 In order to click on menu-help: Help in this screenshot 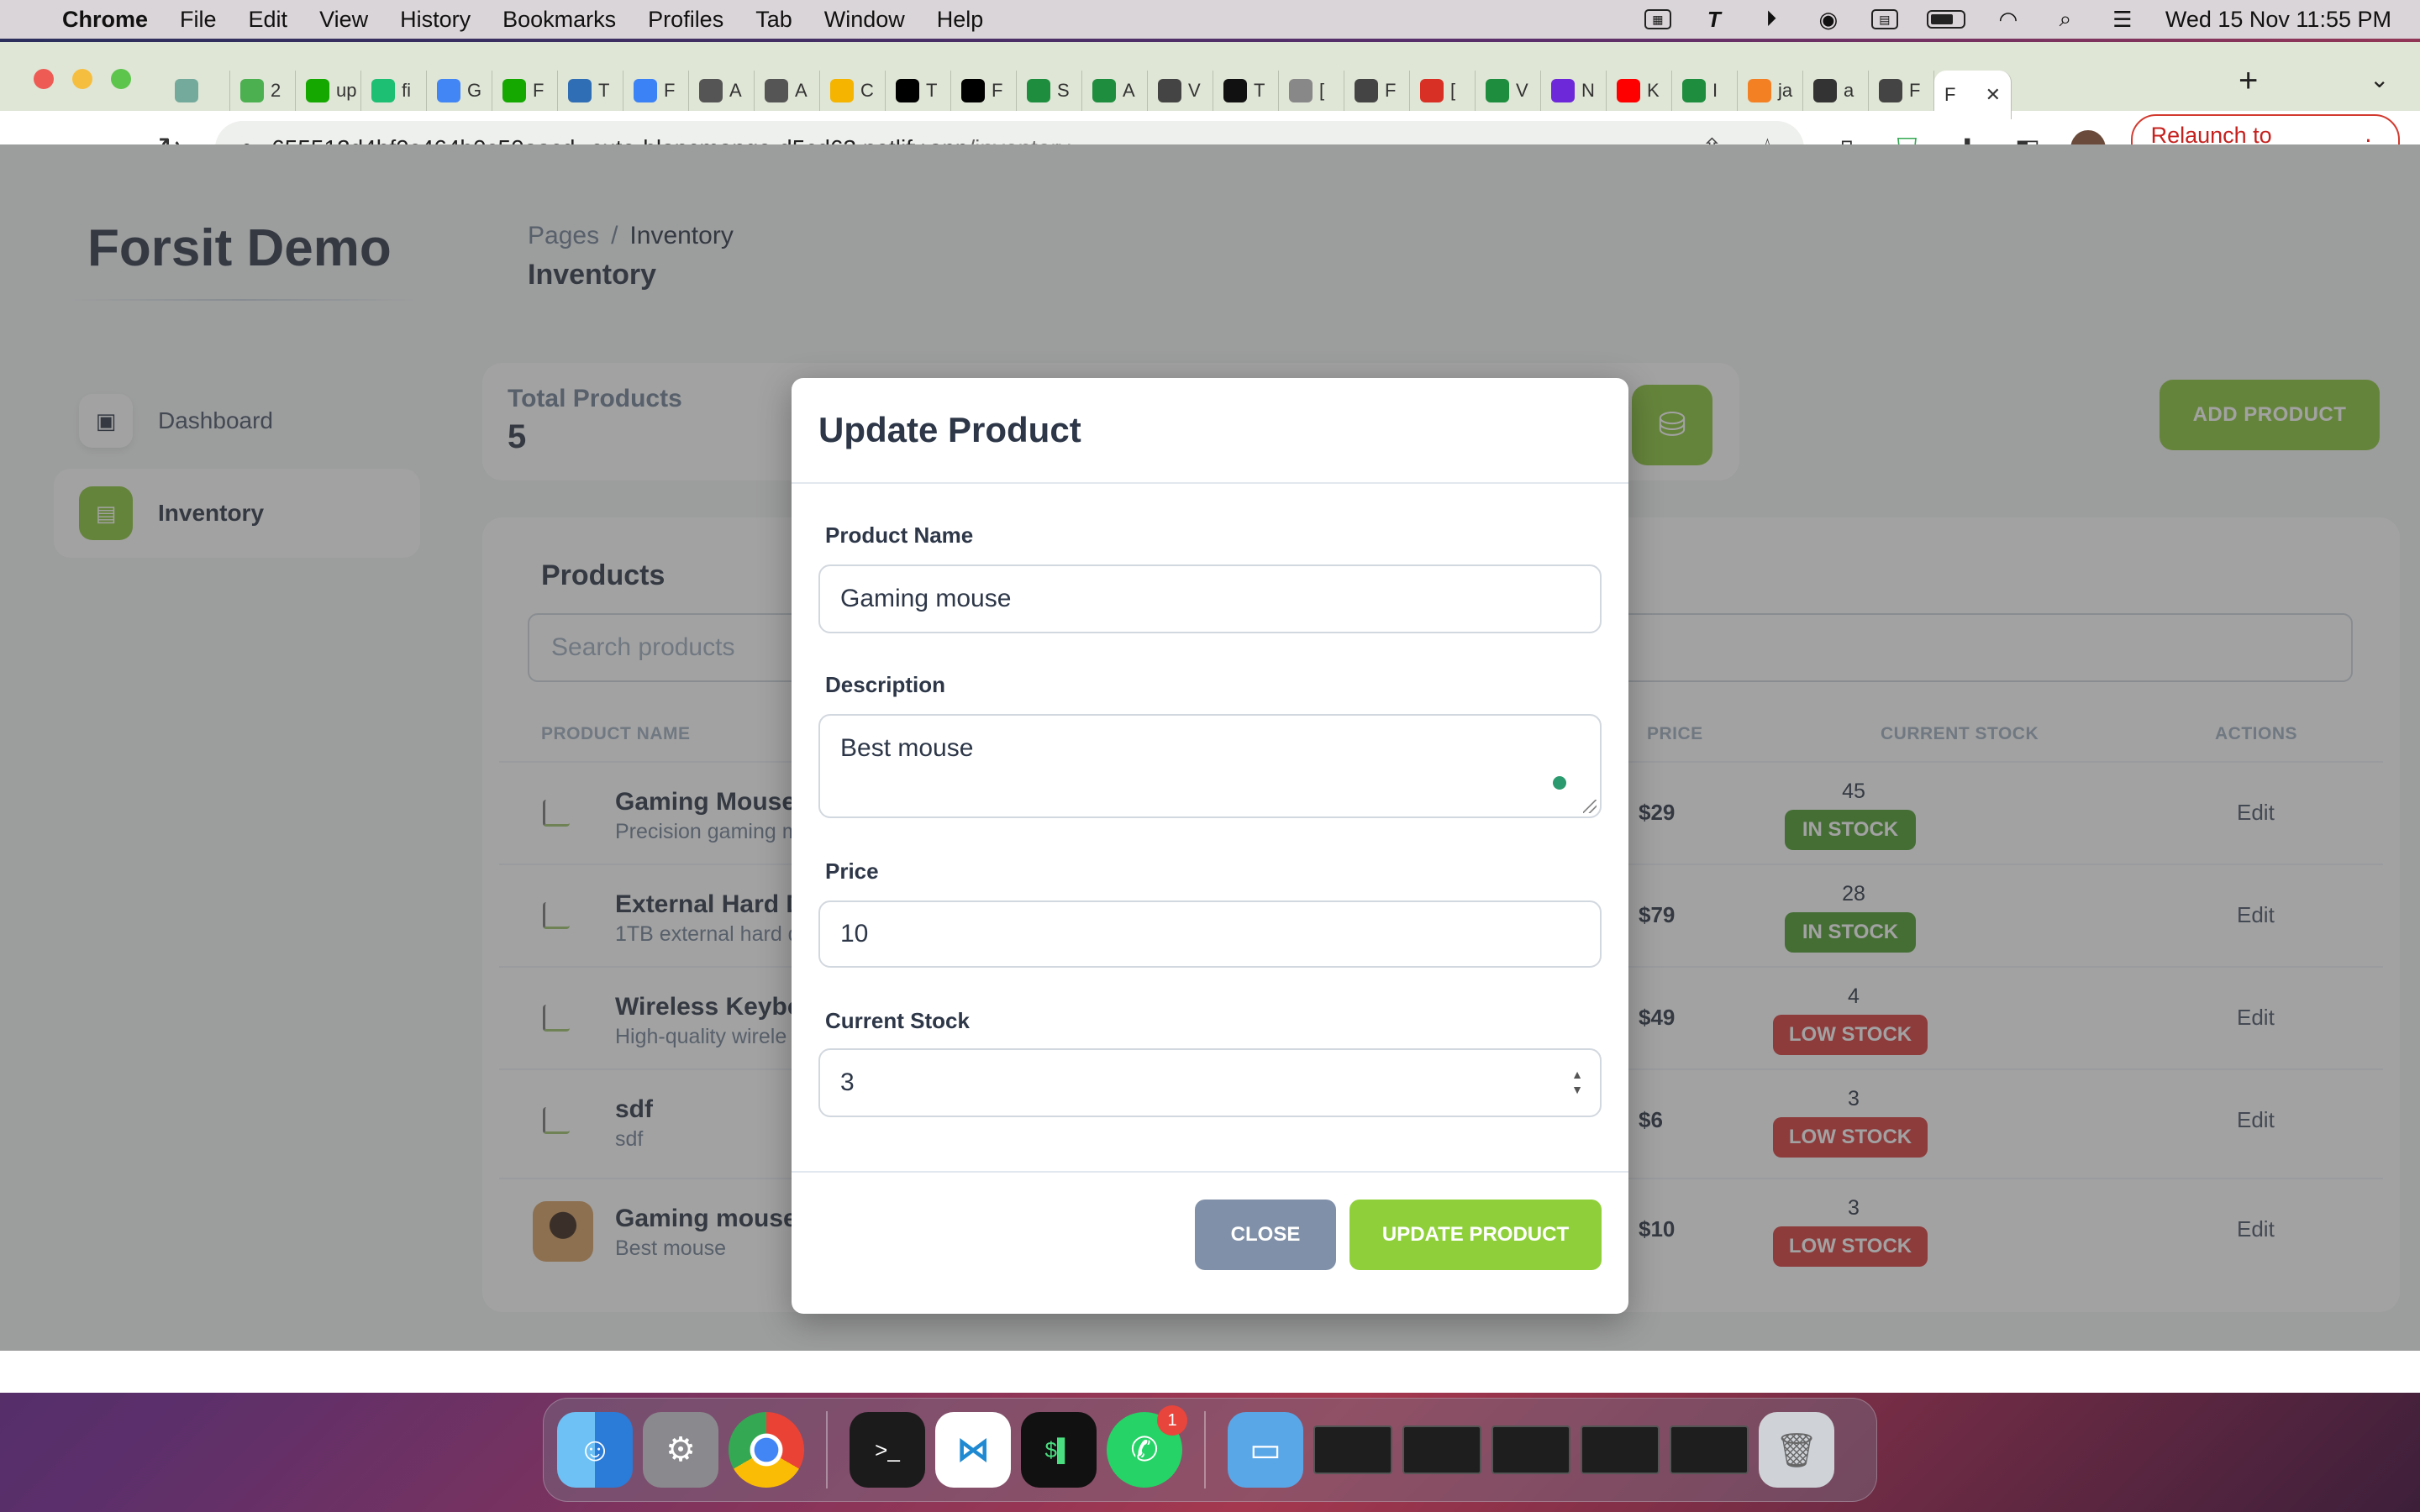, I will do `click(961, 20)`.